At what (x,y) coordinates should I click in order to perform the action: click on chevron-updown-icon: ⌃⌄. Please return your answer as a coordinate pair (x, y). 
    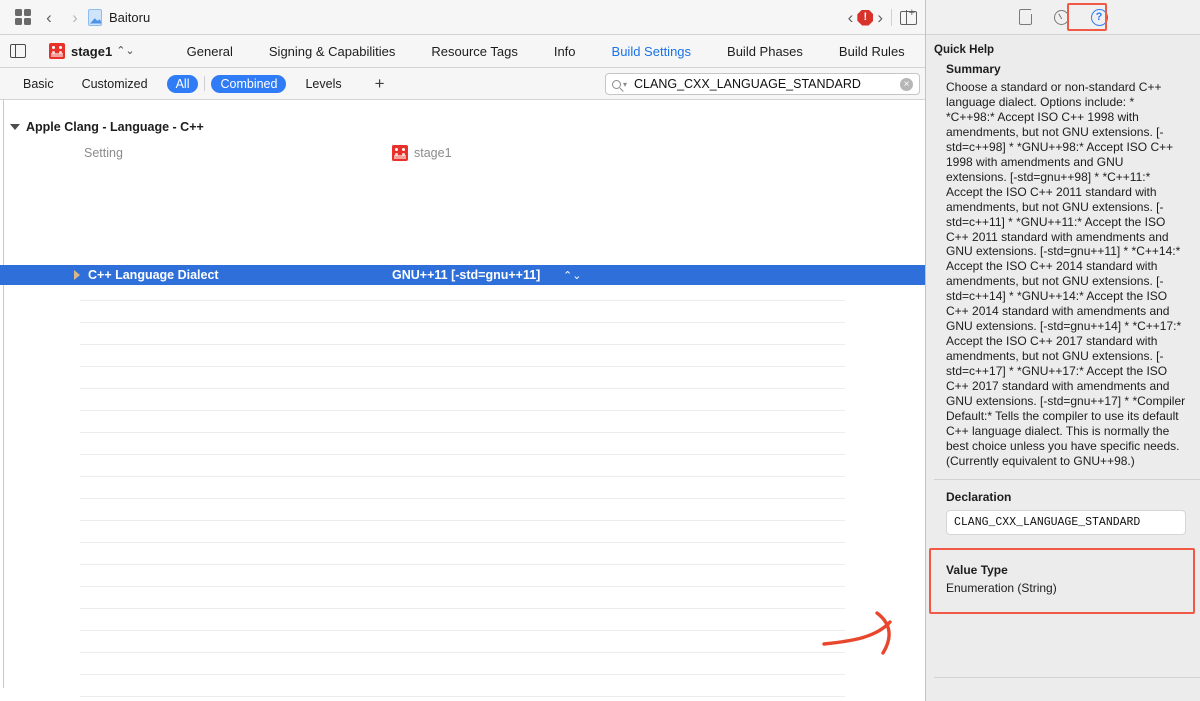
    Looking at the image, I should click on (125, 50).